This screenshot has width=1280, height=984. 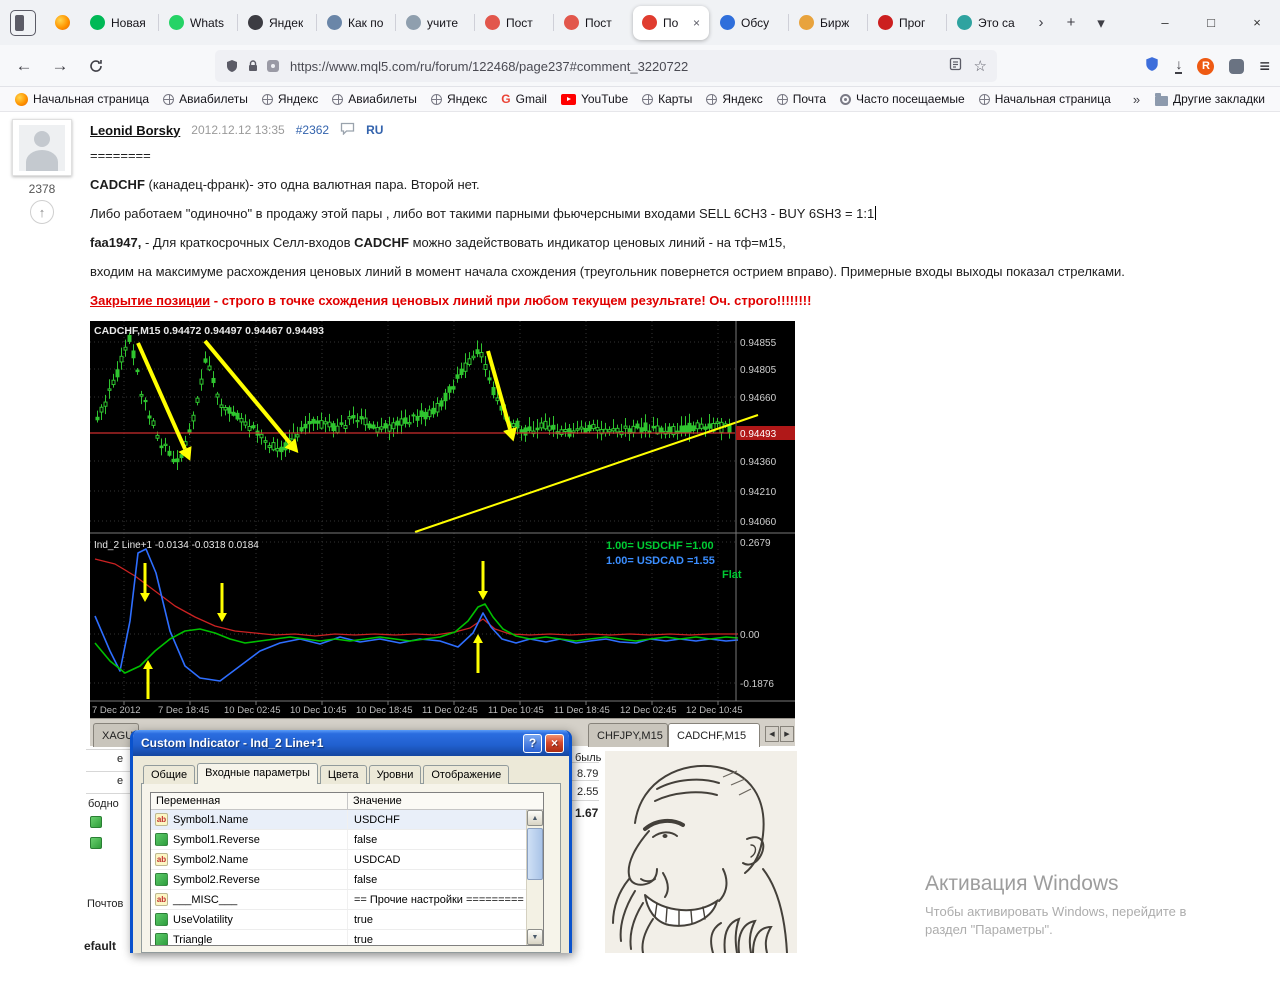 I want to click on browser-tab: Прог, so click(x=907, y=23).